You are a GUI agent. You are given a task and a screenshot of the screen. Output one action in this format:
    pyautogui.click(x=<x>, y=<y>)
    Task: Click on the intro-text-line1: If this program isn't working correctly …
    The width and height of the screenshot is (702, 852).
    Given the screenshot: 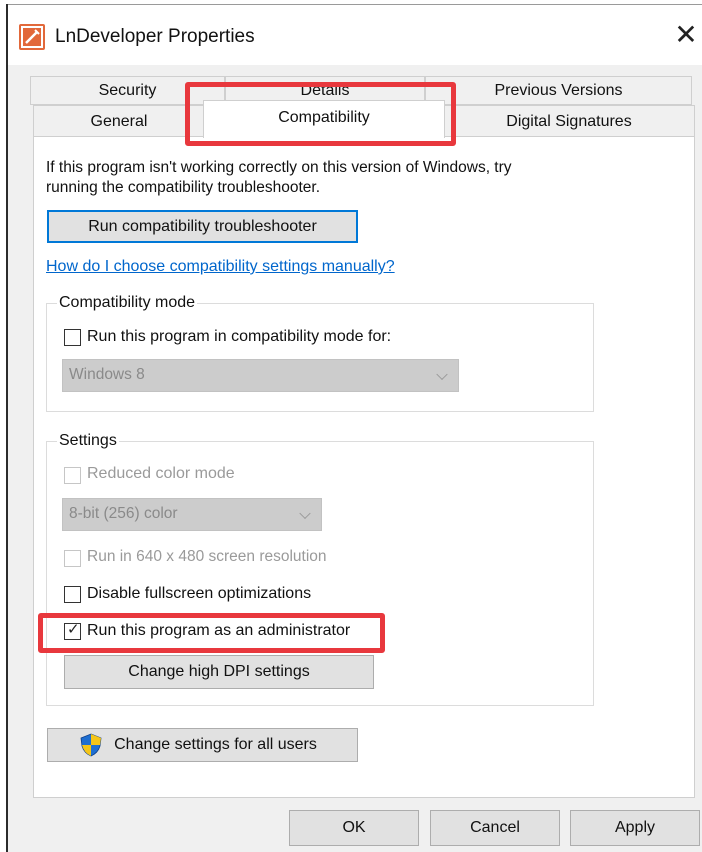 What is the action you would take?
    pyautogui.click(x=279, y=167)
    